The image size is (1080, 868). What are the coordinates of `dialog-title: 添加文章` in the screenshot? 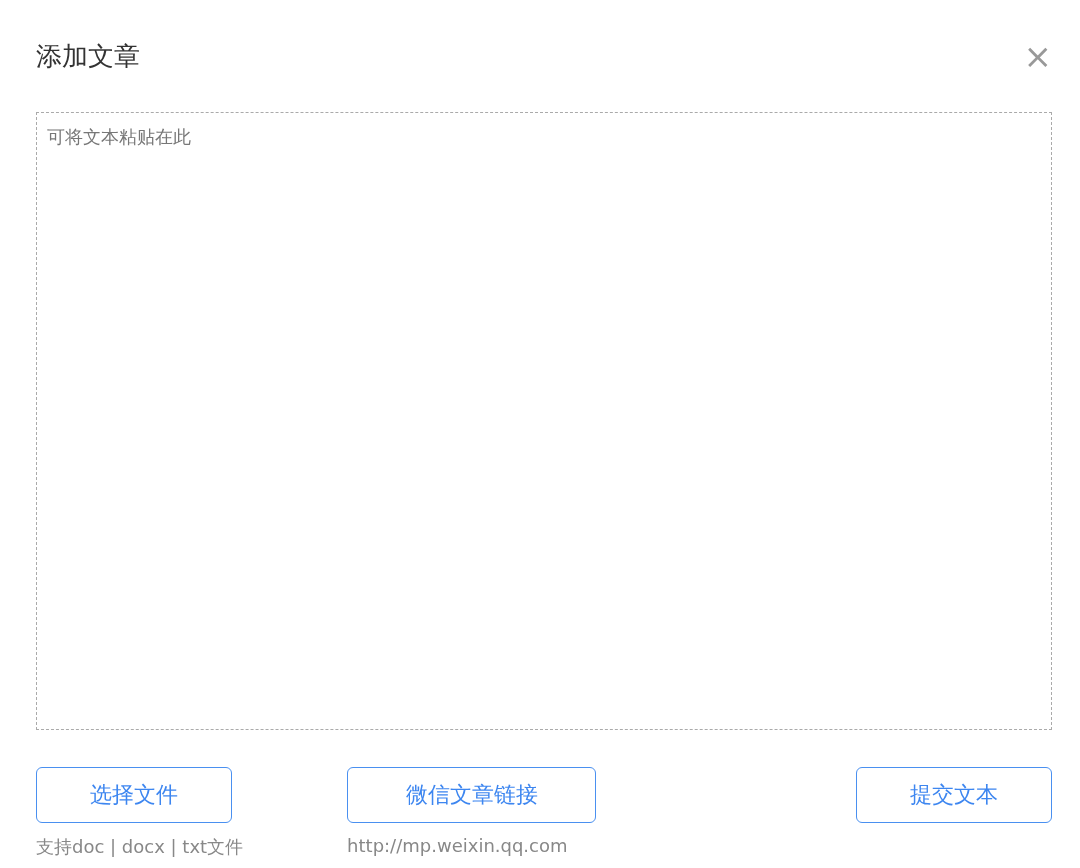 It's located at (88, 56).